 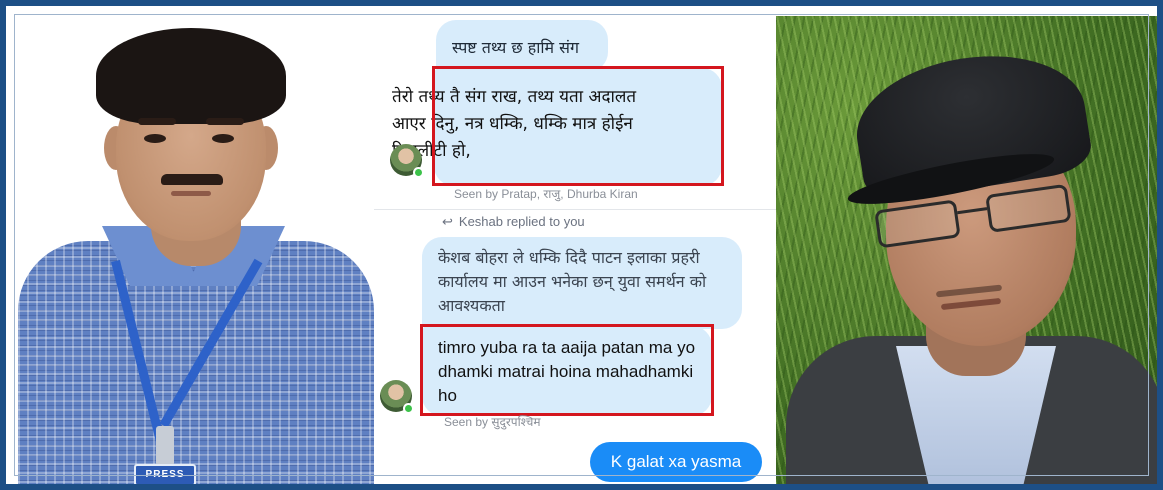 What do you see at coordinates (157, 121) in the screenshot?
I see `eyebrow-left` at bounding box center [157, 121].